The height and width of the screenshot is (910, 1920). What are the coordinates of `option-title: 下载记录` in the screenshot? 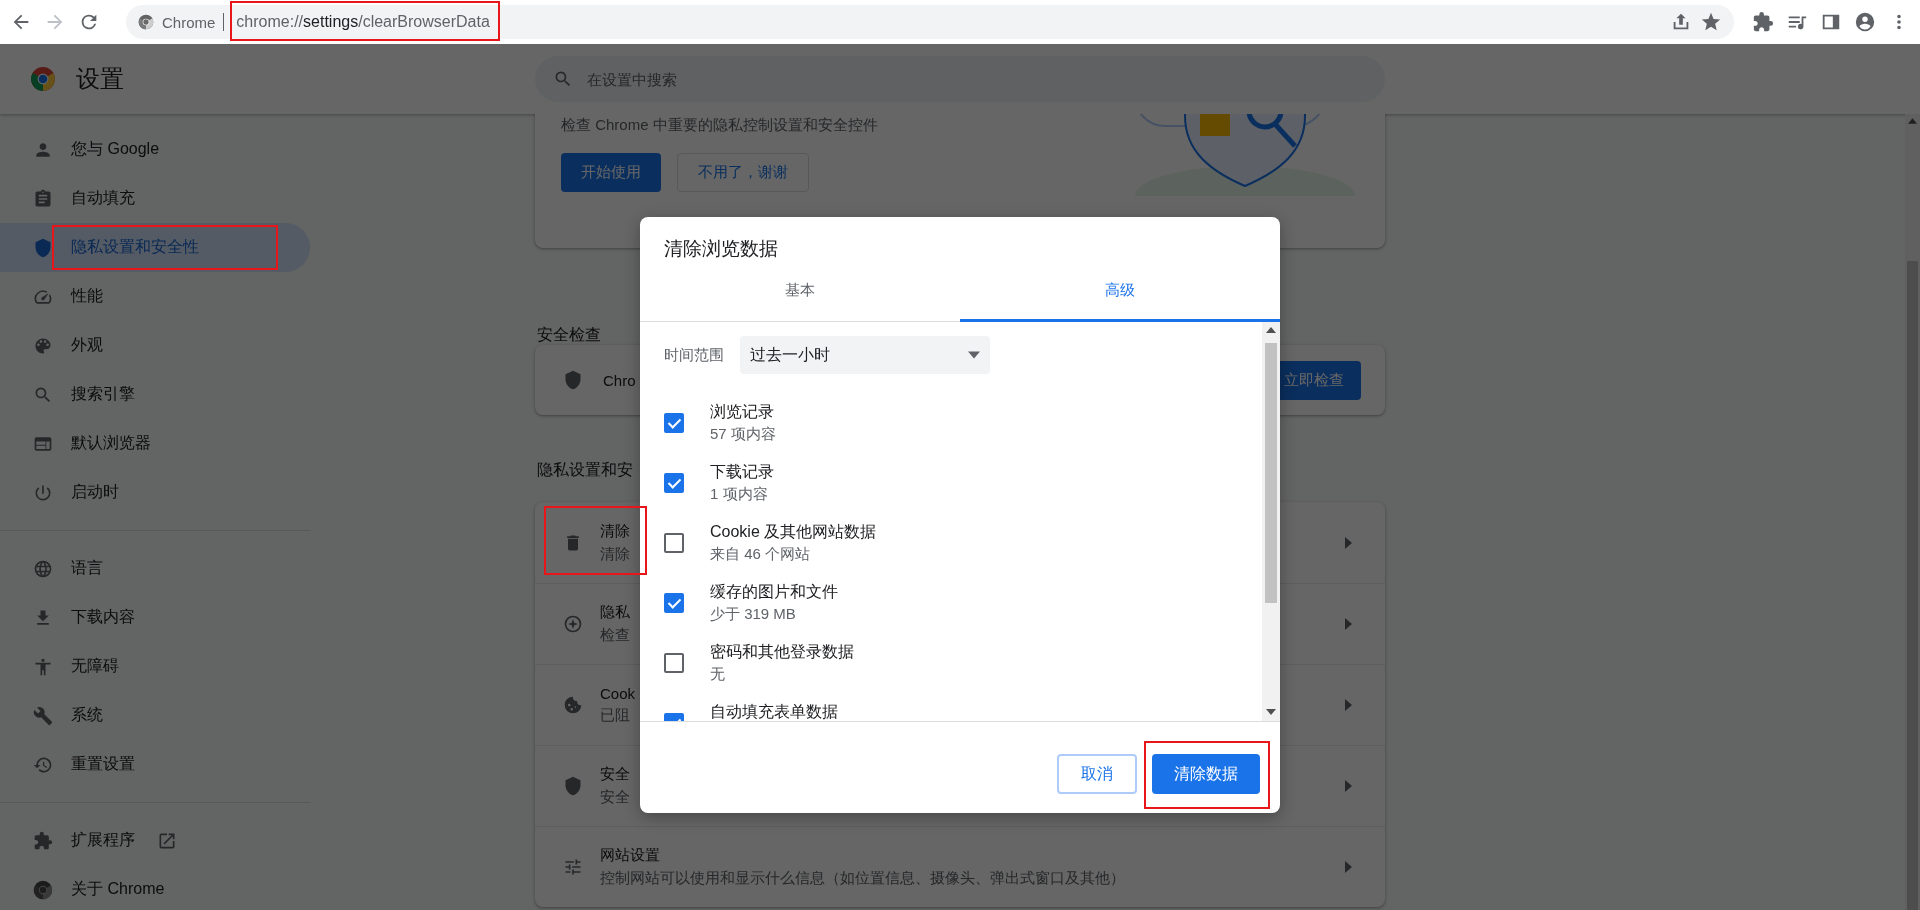 It's located at (742, 472).